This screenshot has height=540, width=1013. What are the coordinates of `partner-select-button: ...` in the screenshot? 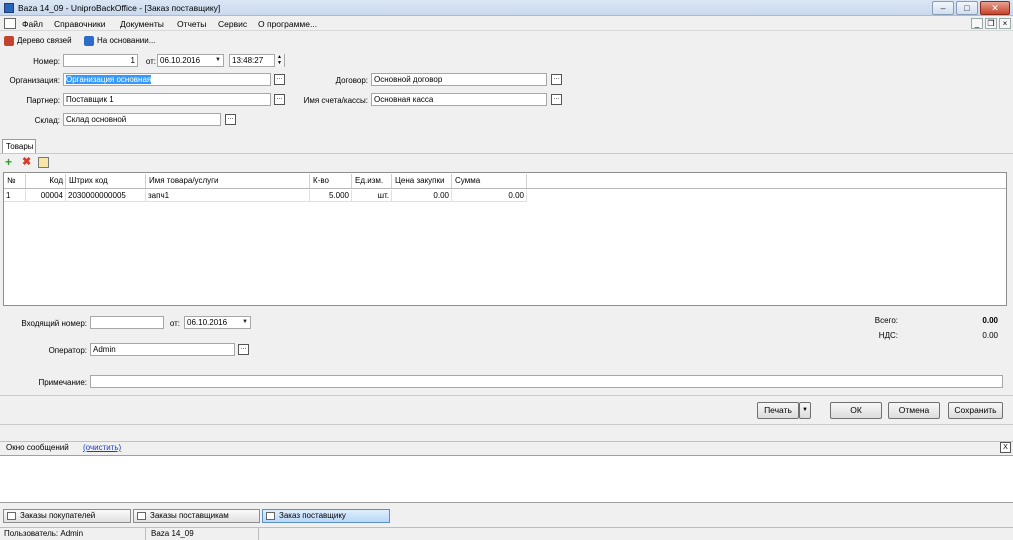 It's located at (279, 99).